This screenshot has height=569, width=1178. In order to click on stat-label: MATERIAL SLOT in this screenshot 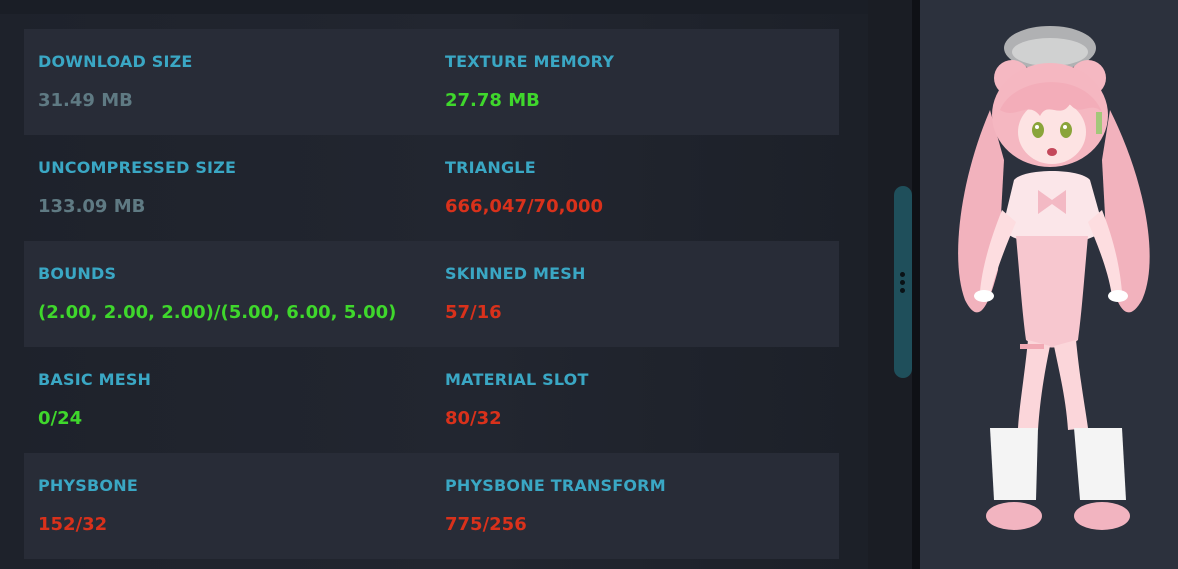, I will do `click(517, 379)`.